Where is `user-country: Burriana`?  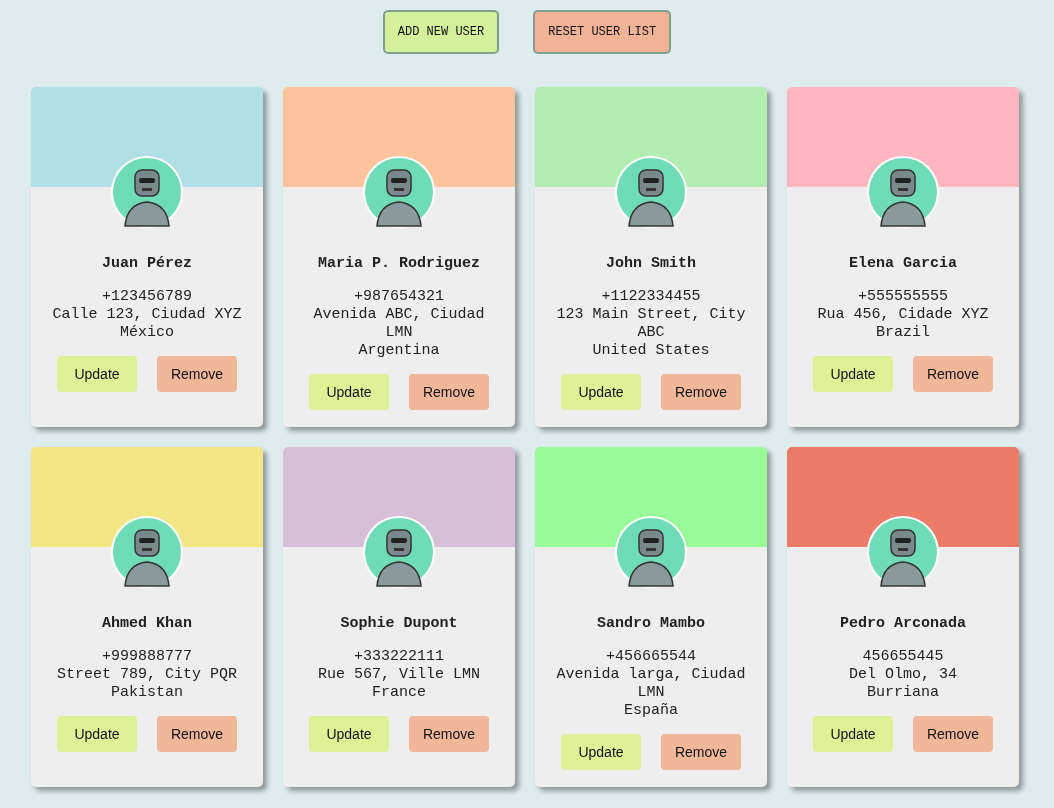
user-country: Burriana is located at coordinates (903, 693).